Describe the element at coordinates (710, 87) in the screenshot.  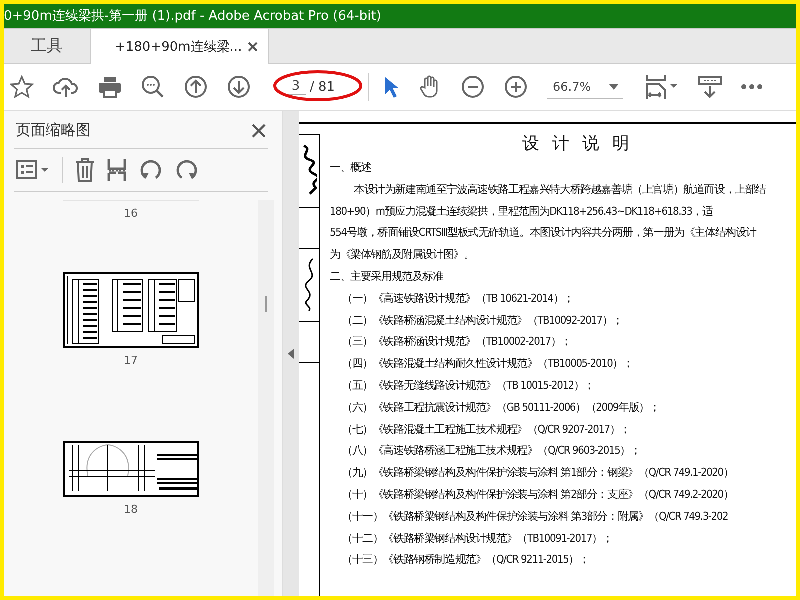
I see `scroll-mode-icon` at that location.